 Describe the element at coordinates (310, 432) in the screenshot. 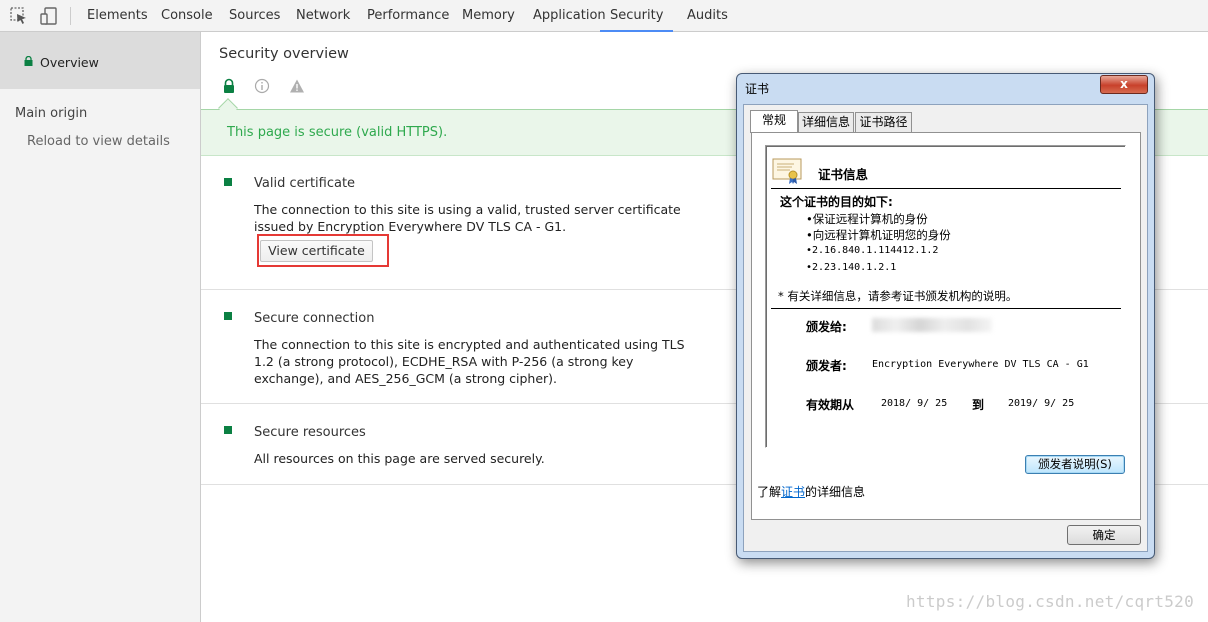

I see `section-title: Secure resources` at that location.